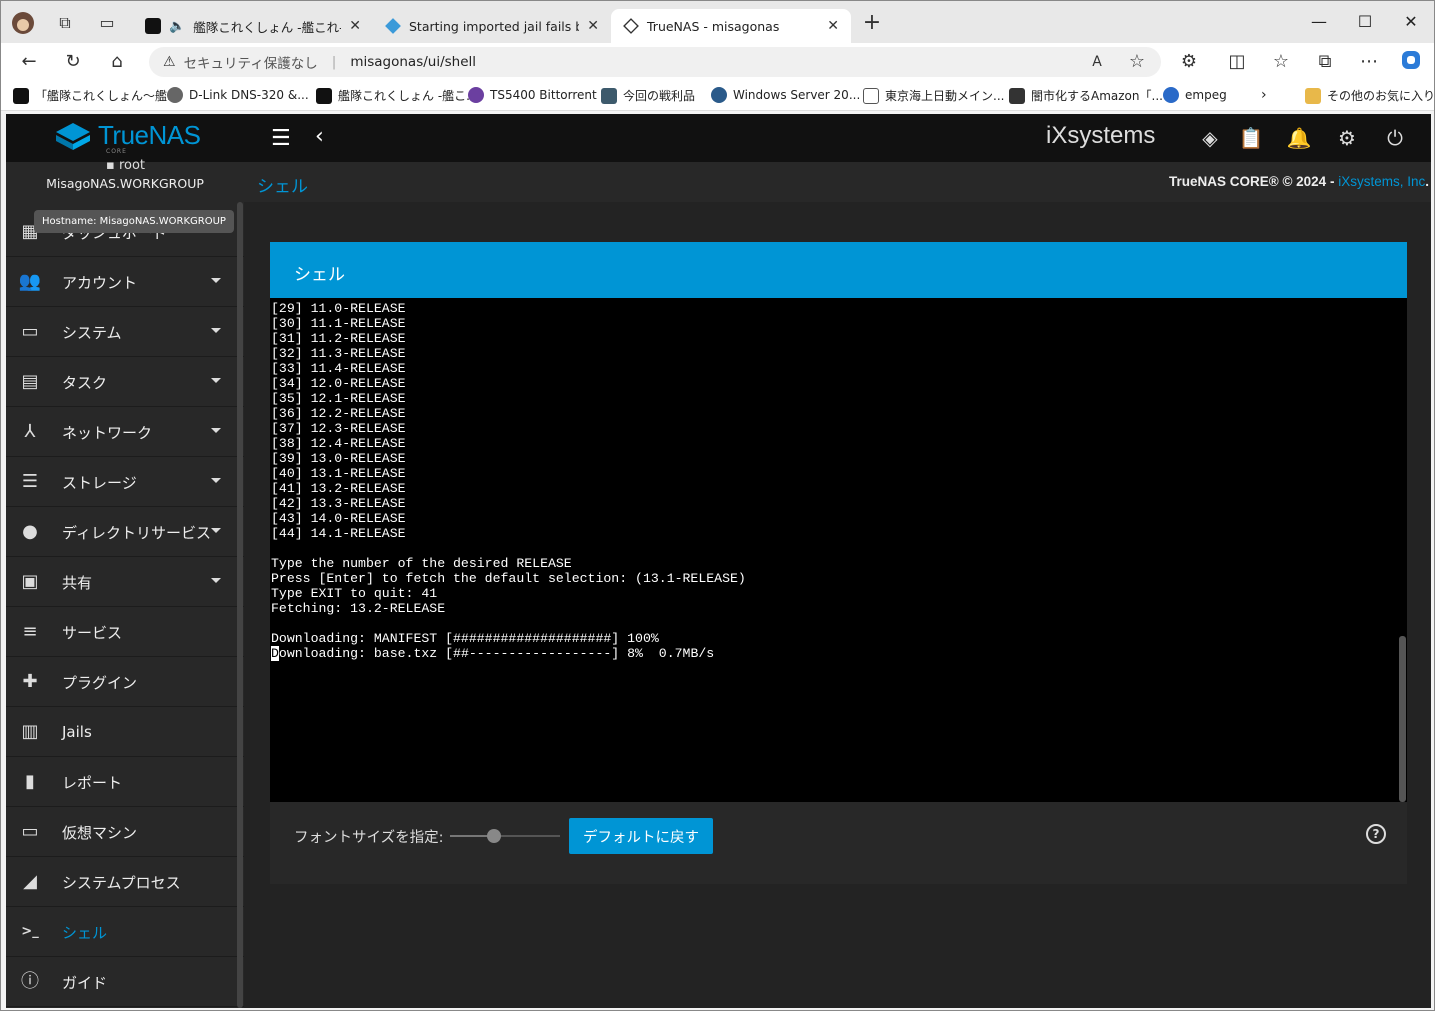 The width and height of the screenshot is (1435, 1011). What do you see at coordinates (494, 836) in the screenshot?
I see `font-size-slider-thumb` at bounding box center [494, 836].